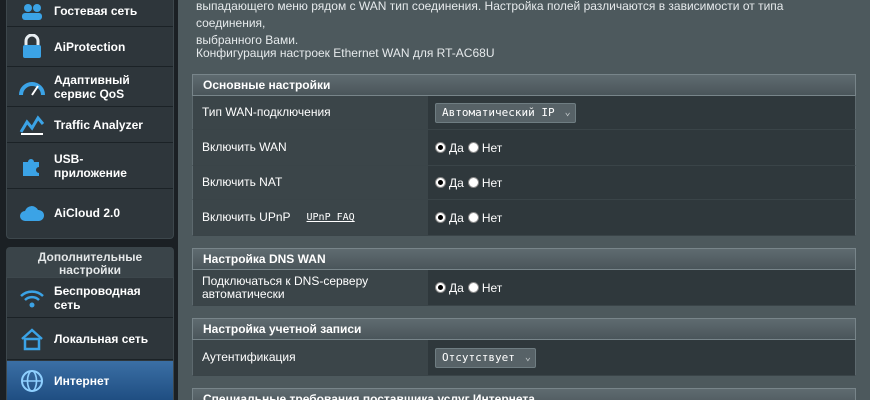 This screenshot has width=870, height=400. What do you see at coordinates (642, 147) in the screenshot?
I see `enable-wan-cell: Да Нет` at bounding box center [642, 147].